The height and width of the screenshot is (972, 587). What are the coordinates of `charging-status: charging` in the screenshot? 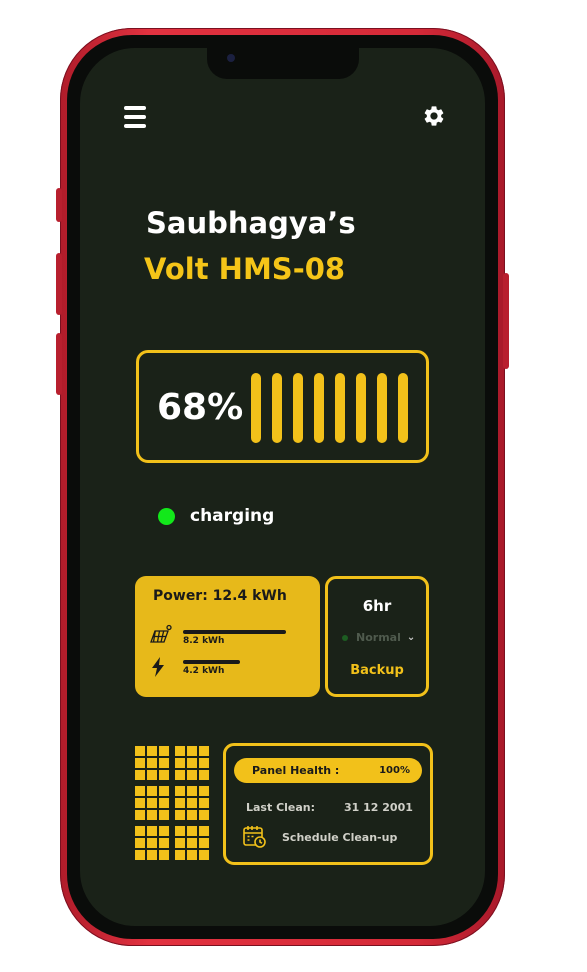 It's located at (216, 516).